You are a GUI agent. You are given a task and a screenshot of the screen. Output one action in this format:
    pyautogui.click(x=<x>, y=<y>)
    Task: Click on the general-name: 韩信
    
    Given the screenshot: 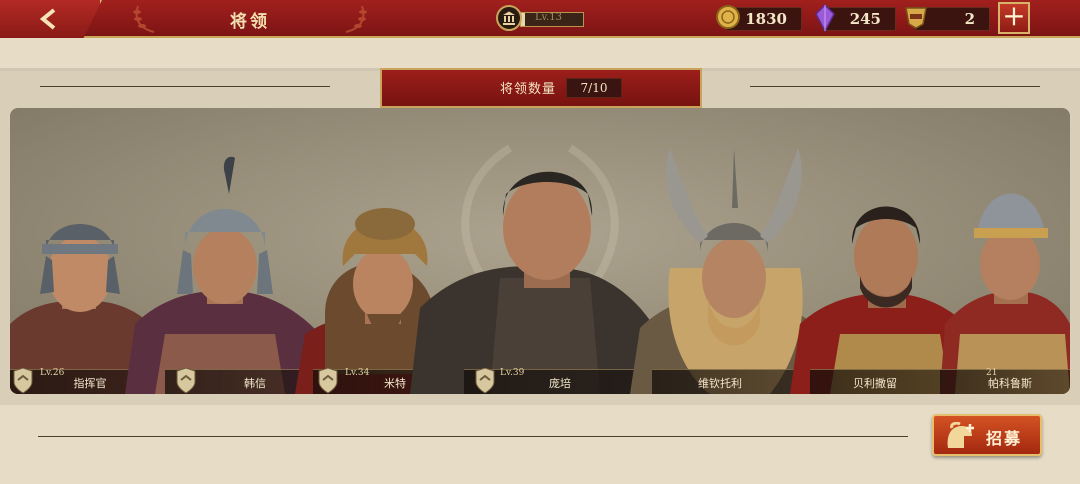 What is the action you would take?
    pyautogui.click(x=255, y=383)
    